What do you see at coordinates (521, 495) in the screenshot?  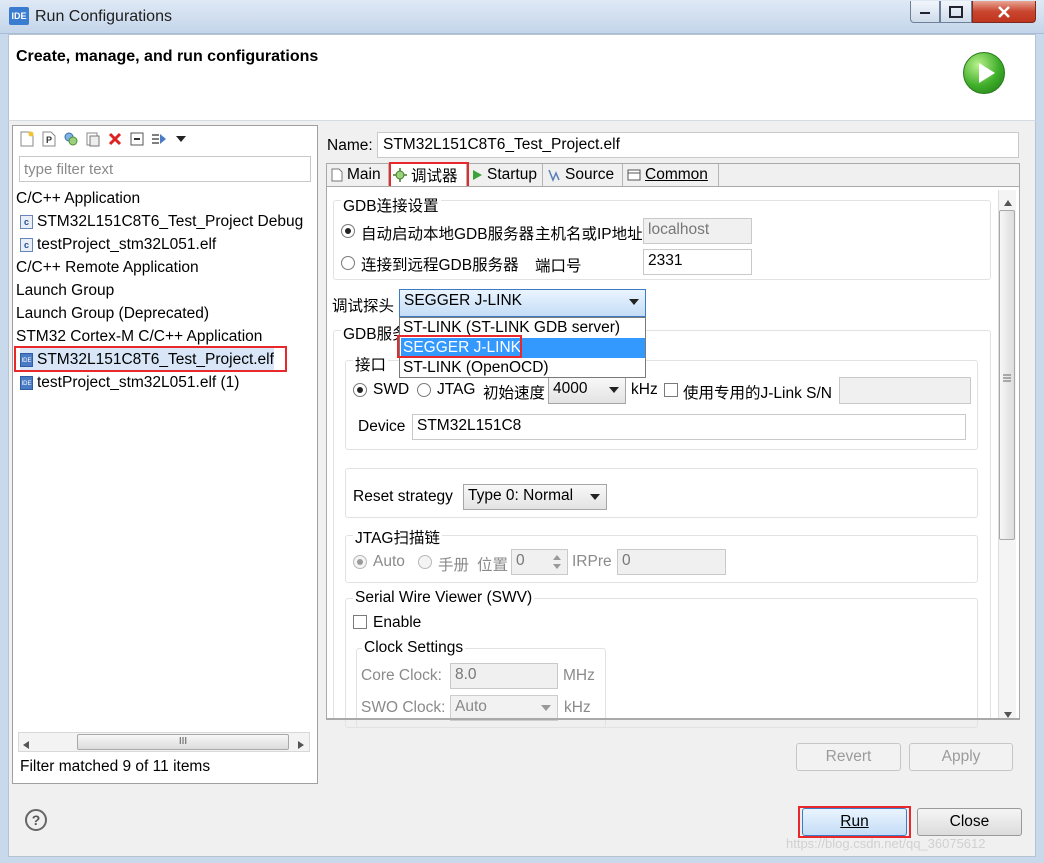 I see `reset-strategy-value: Type 0: Normal` at bounding box center [521, 495].